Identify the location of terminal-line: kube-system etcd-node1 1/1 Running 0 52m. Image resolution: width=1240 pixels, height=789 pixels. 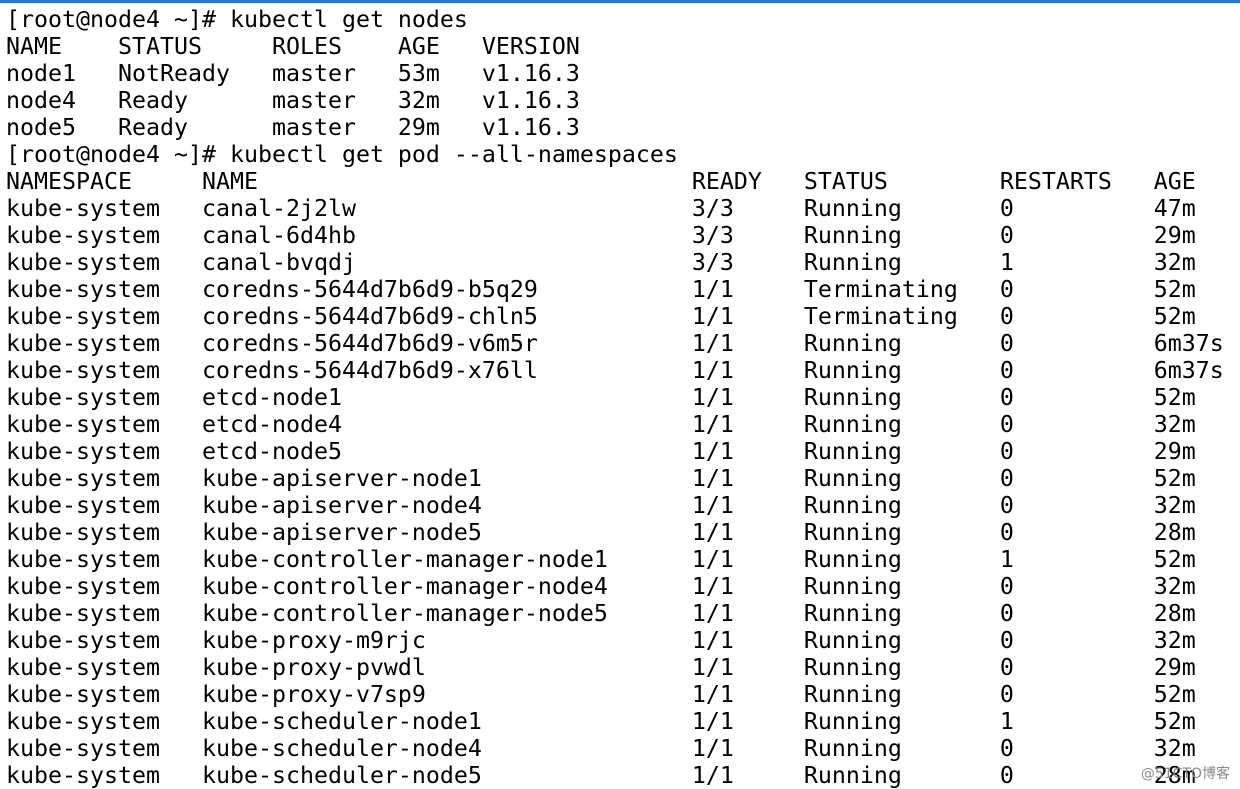
(601, 397).